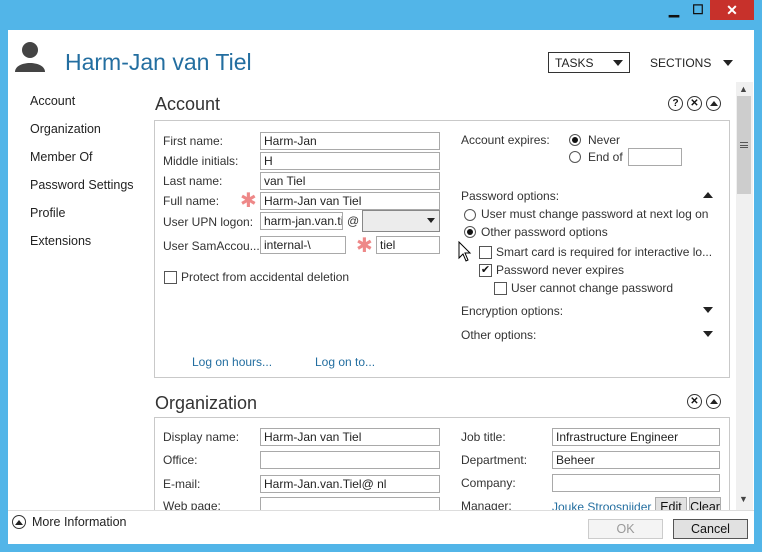 This screenshot has width=762, height=552. Describe the element at coordinates (710, 529) in the screenshot. I see `cancel-button: Cancel` at that location.